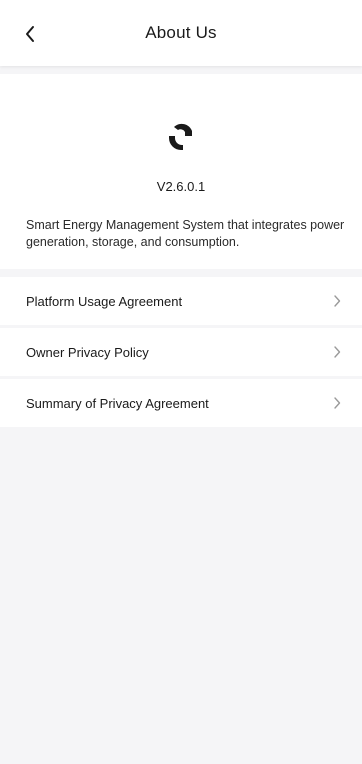  Describe the element at coordinates (87, 352) in the screenshot. I see `menu-item-label: Owner Privacy Policy` at that location.